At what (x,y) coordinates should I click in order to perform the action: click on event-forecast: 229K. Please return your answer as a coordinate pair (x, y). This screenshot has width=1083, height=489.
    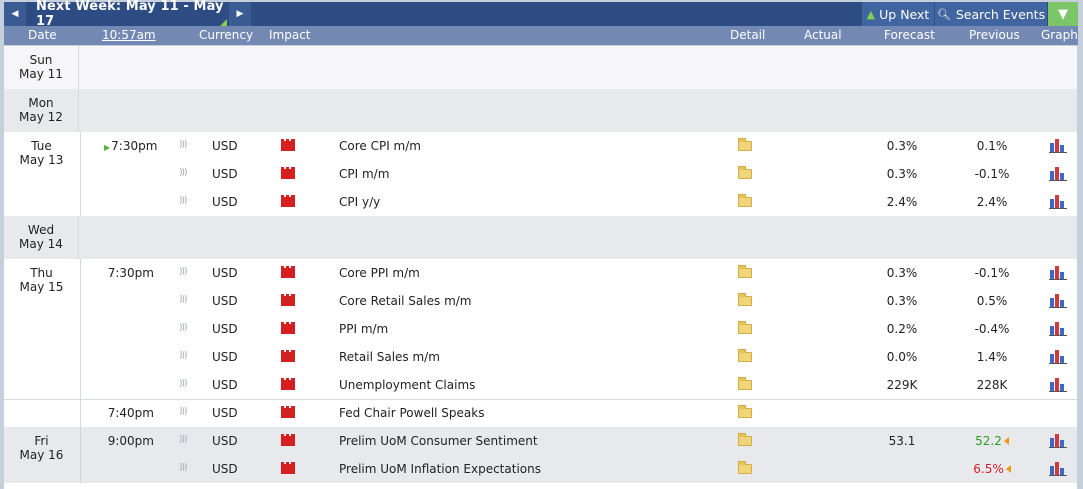
    Looking at the image, I should click on (902, 385).